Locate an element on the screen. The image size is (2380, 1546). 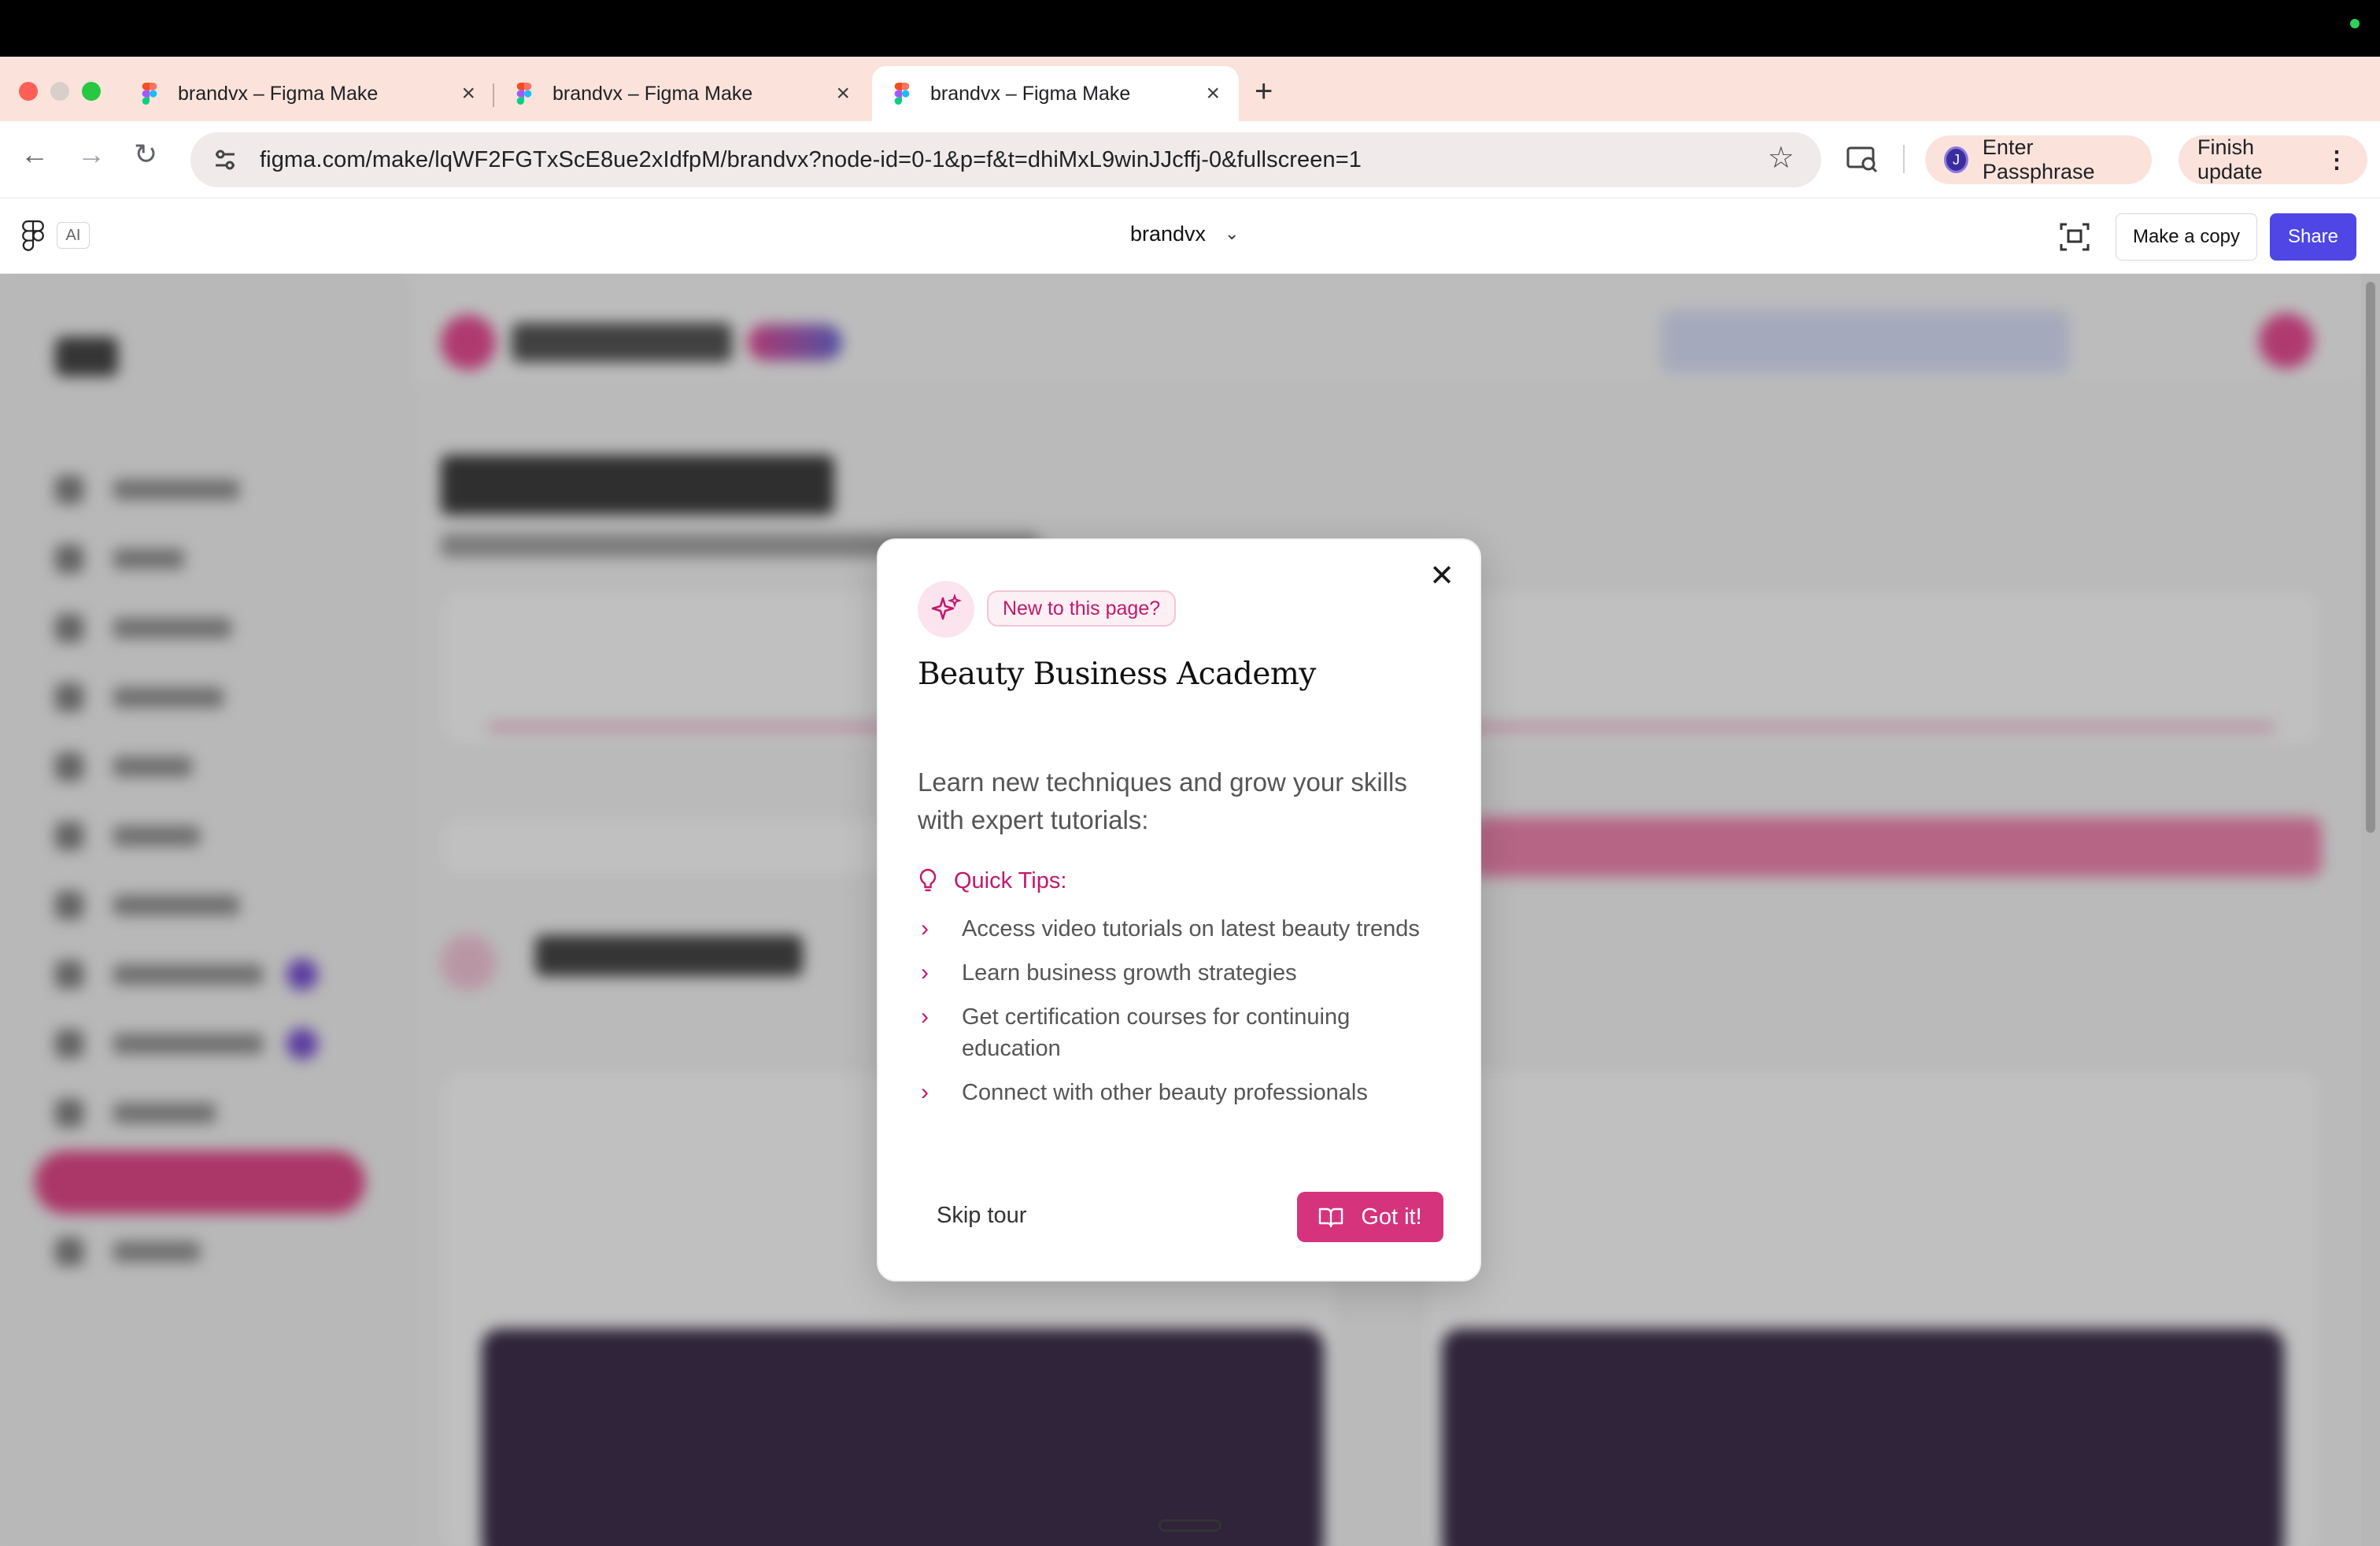
maximize-window-button is located at coordinates (91, 91).